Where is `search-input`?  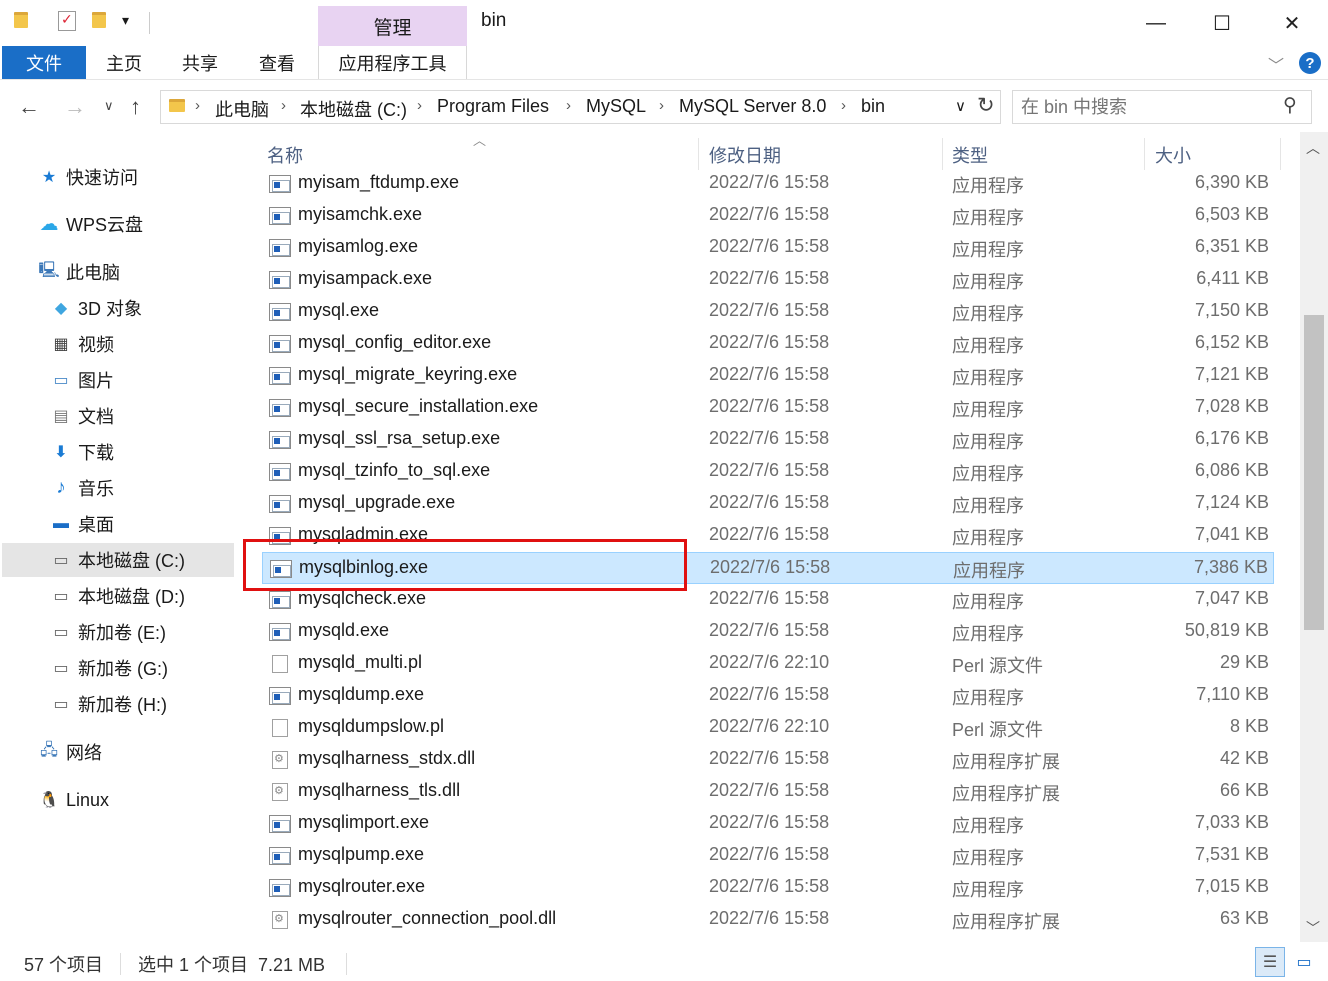
search-input is located at coordinates (1146, 107).